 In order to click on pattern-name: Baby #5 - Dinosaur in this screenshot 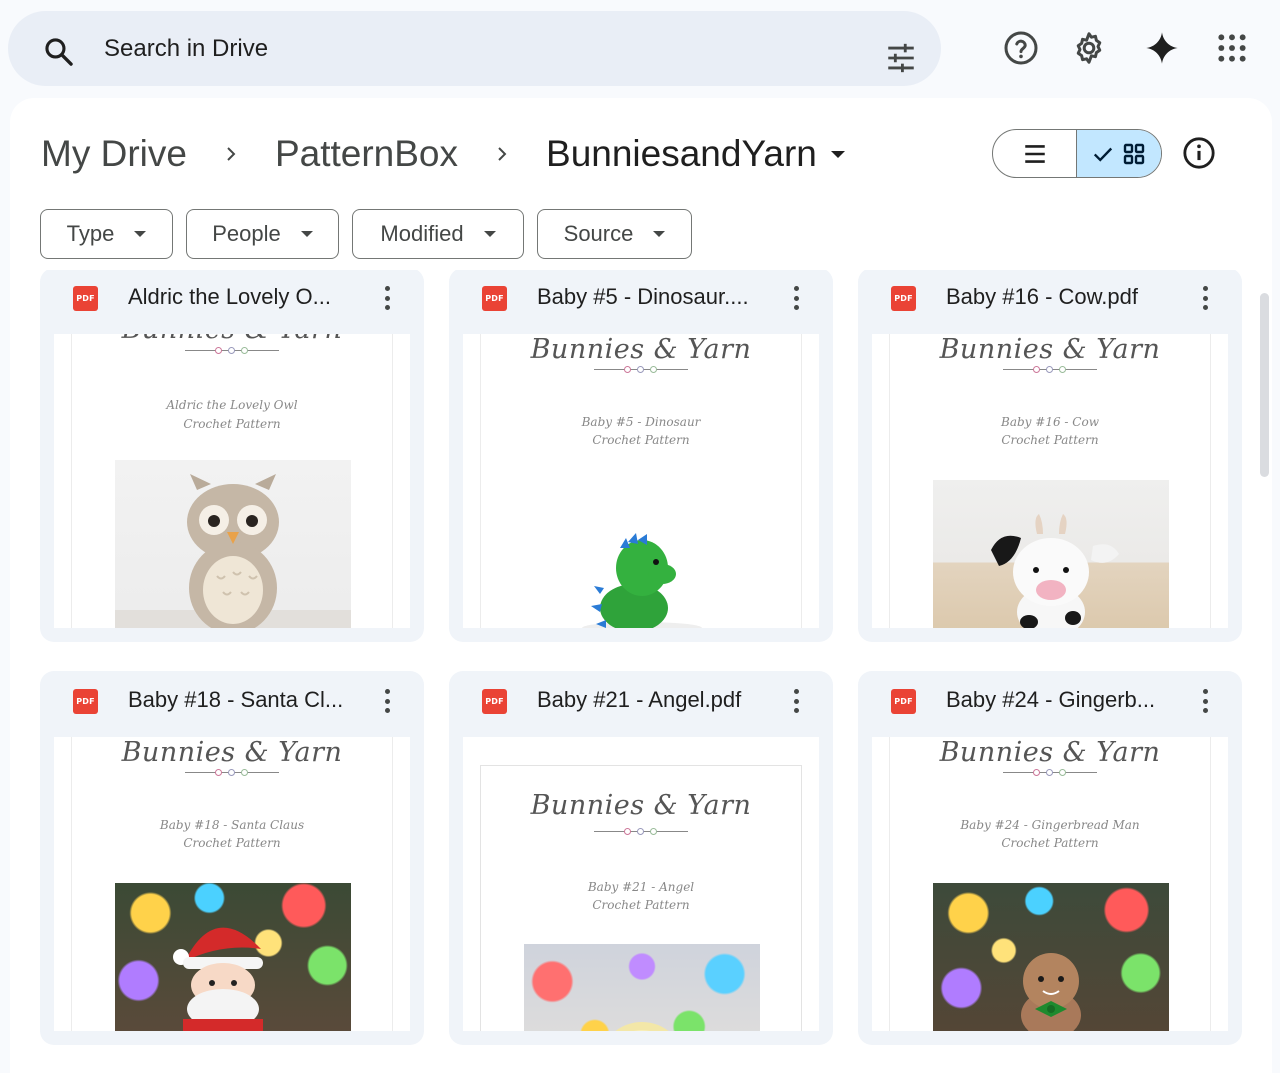, I will do `click(641, 422)`.